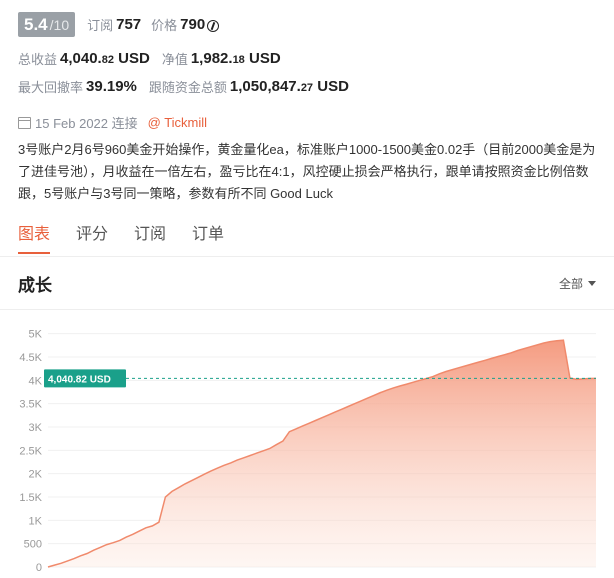 The width and height of the screenshot is (614, 578). What do you see at coordinates (570, 284) in the screenshot?
I see `range-label: 全部` at bounding box center [570, 284].